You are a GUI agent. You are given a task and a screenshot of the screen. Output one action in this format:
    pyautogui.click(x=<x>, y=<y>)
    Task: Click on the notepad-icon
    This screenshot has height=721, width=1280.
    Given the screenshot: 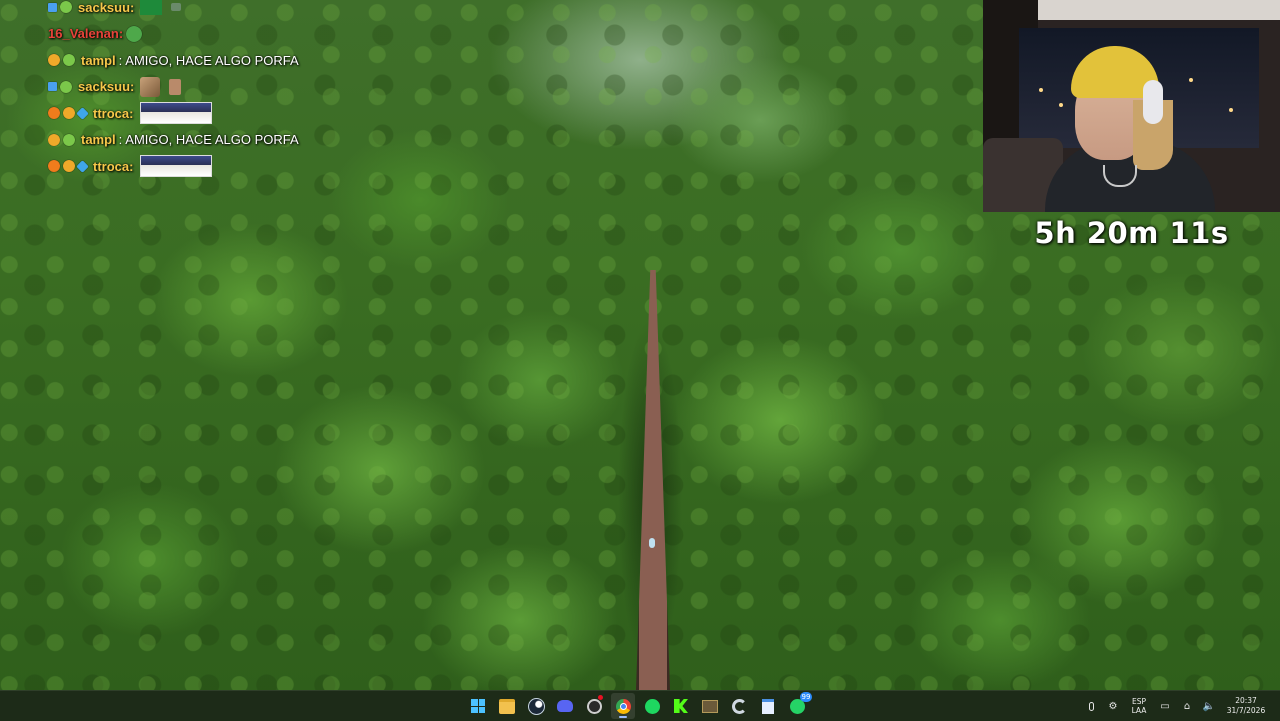 What is the action you would take?
    pyautogui.click(x=768, y=706)
    